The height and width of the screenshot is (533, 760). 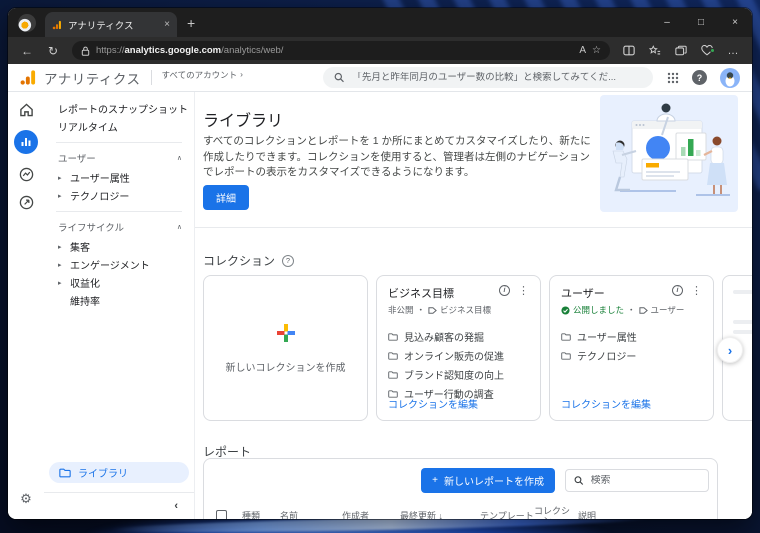 I want to click on nav-bottom: ライブラリ ‹, so click(x=119, y=490).